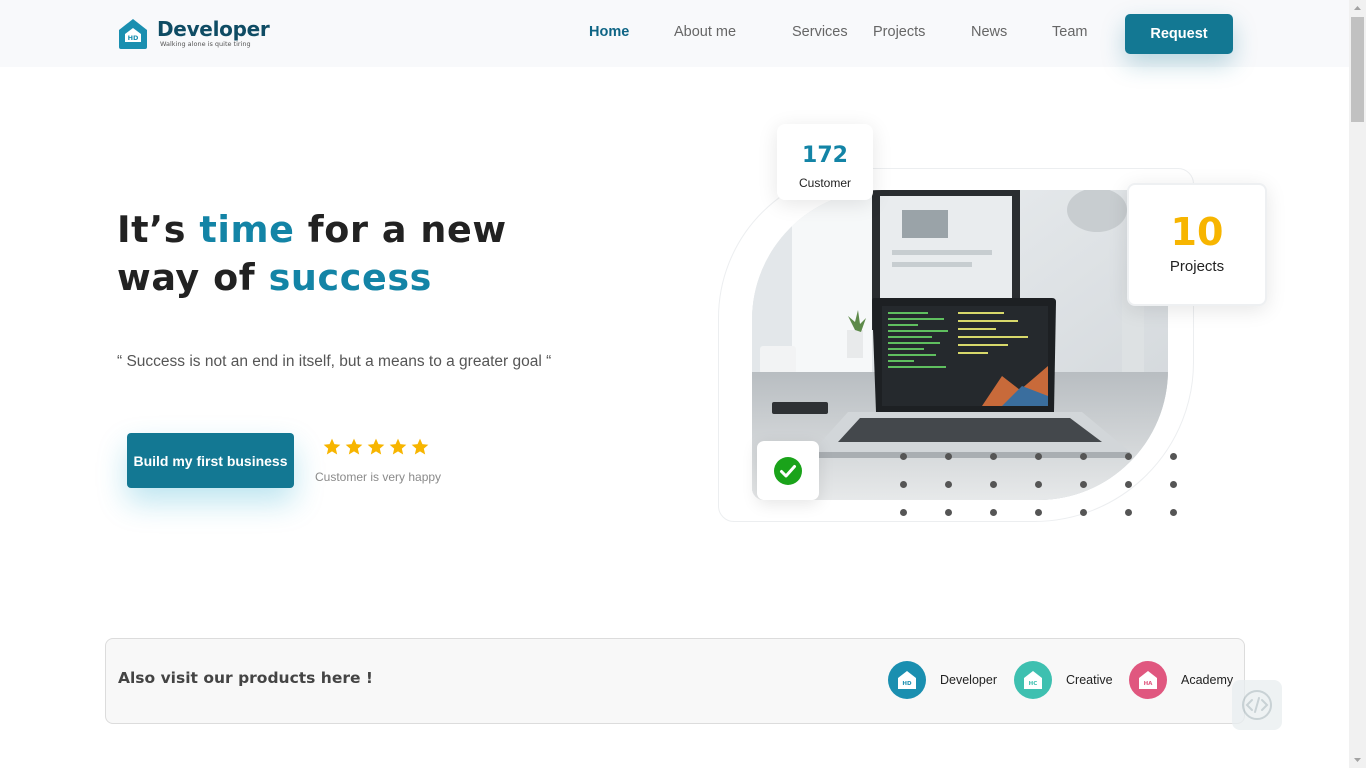 The height and width of the screenshot is (772, 1366). I want to click on customer-stat-card: 172 Customer, so click(825, 162).